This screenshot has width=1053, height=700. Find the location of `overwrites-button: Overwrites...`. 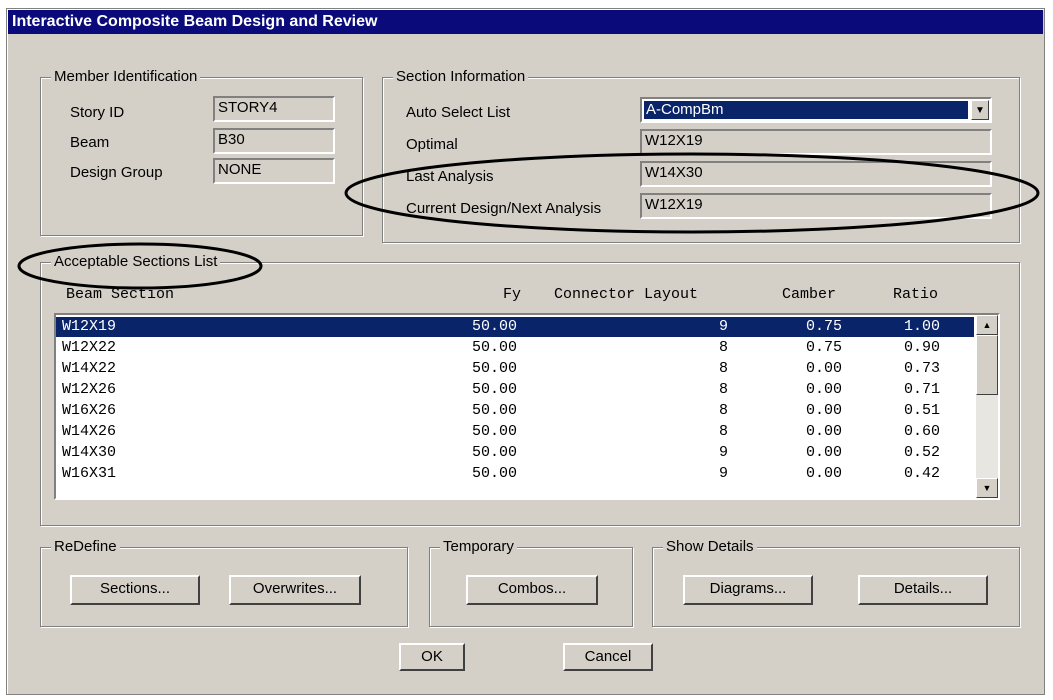

overwrites-button: Overwrites... is located at coordinates (295, 590).